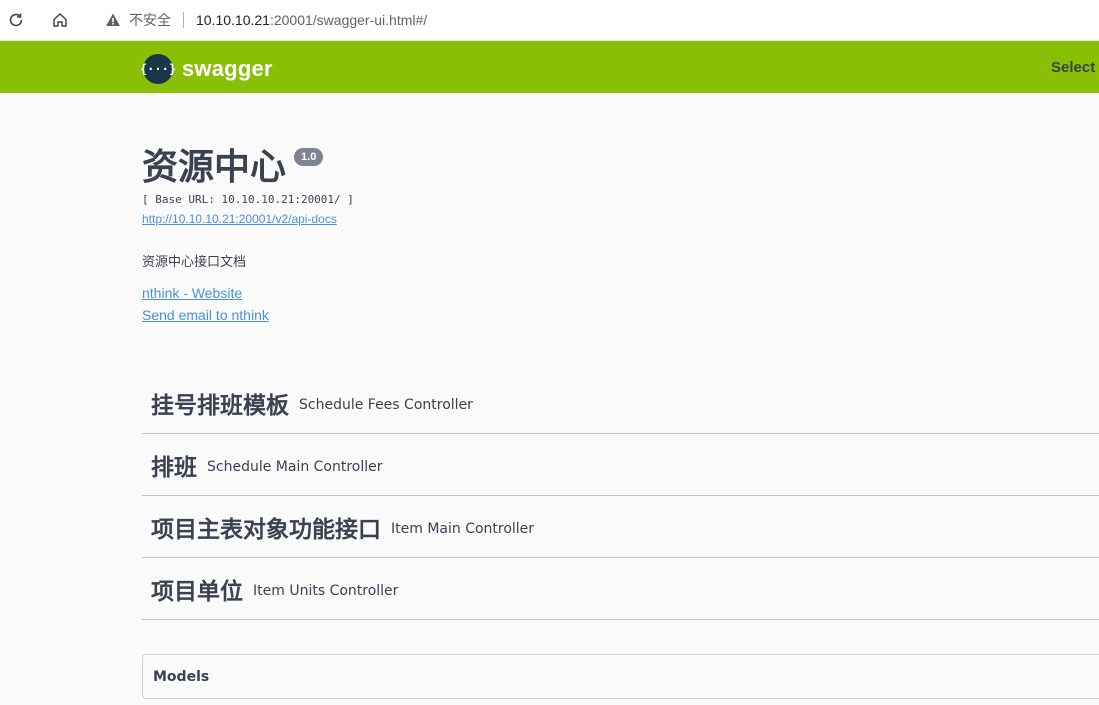 This screenshot has width=1099, height=705. What do you see at coordinates (183, 20) in the screenshot?
I see `address-divider` at bounding box center [183, 20].